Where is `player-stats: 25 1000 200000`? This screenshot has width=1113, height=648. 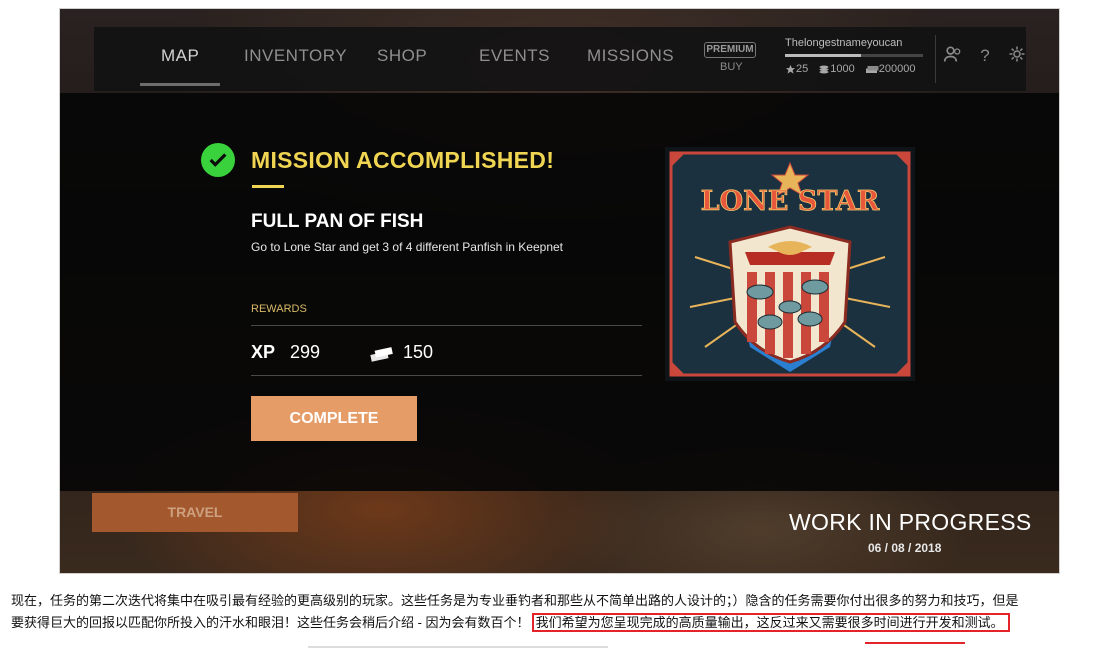
player-stats: 25 1000 200000 is located at coordinates (850, 69).